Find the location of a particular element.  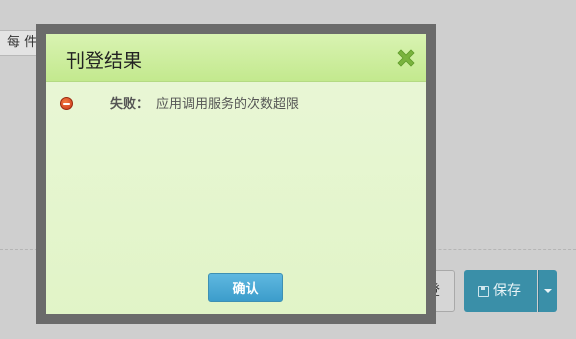

confirm-button: 确认 is located at coordinates (245, 287).